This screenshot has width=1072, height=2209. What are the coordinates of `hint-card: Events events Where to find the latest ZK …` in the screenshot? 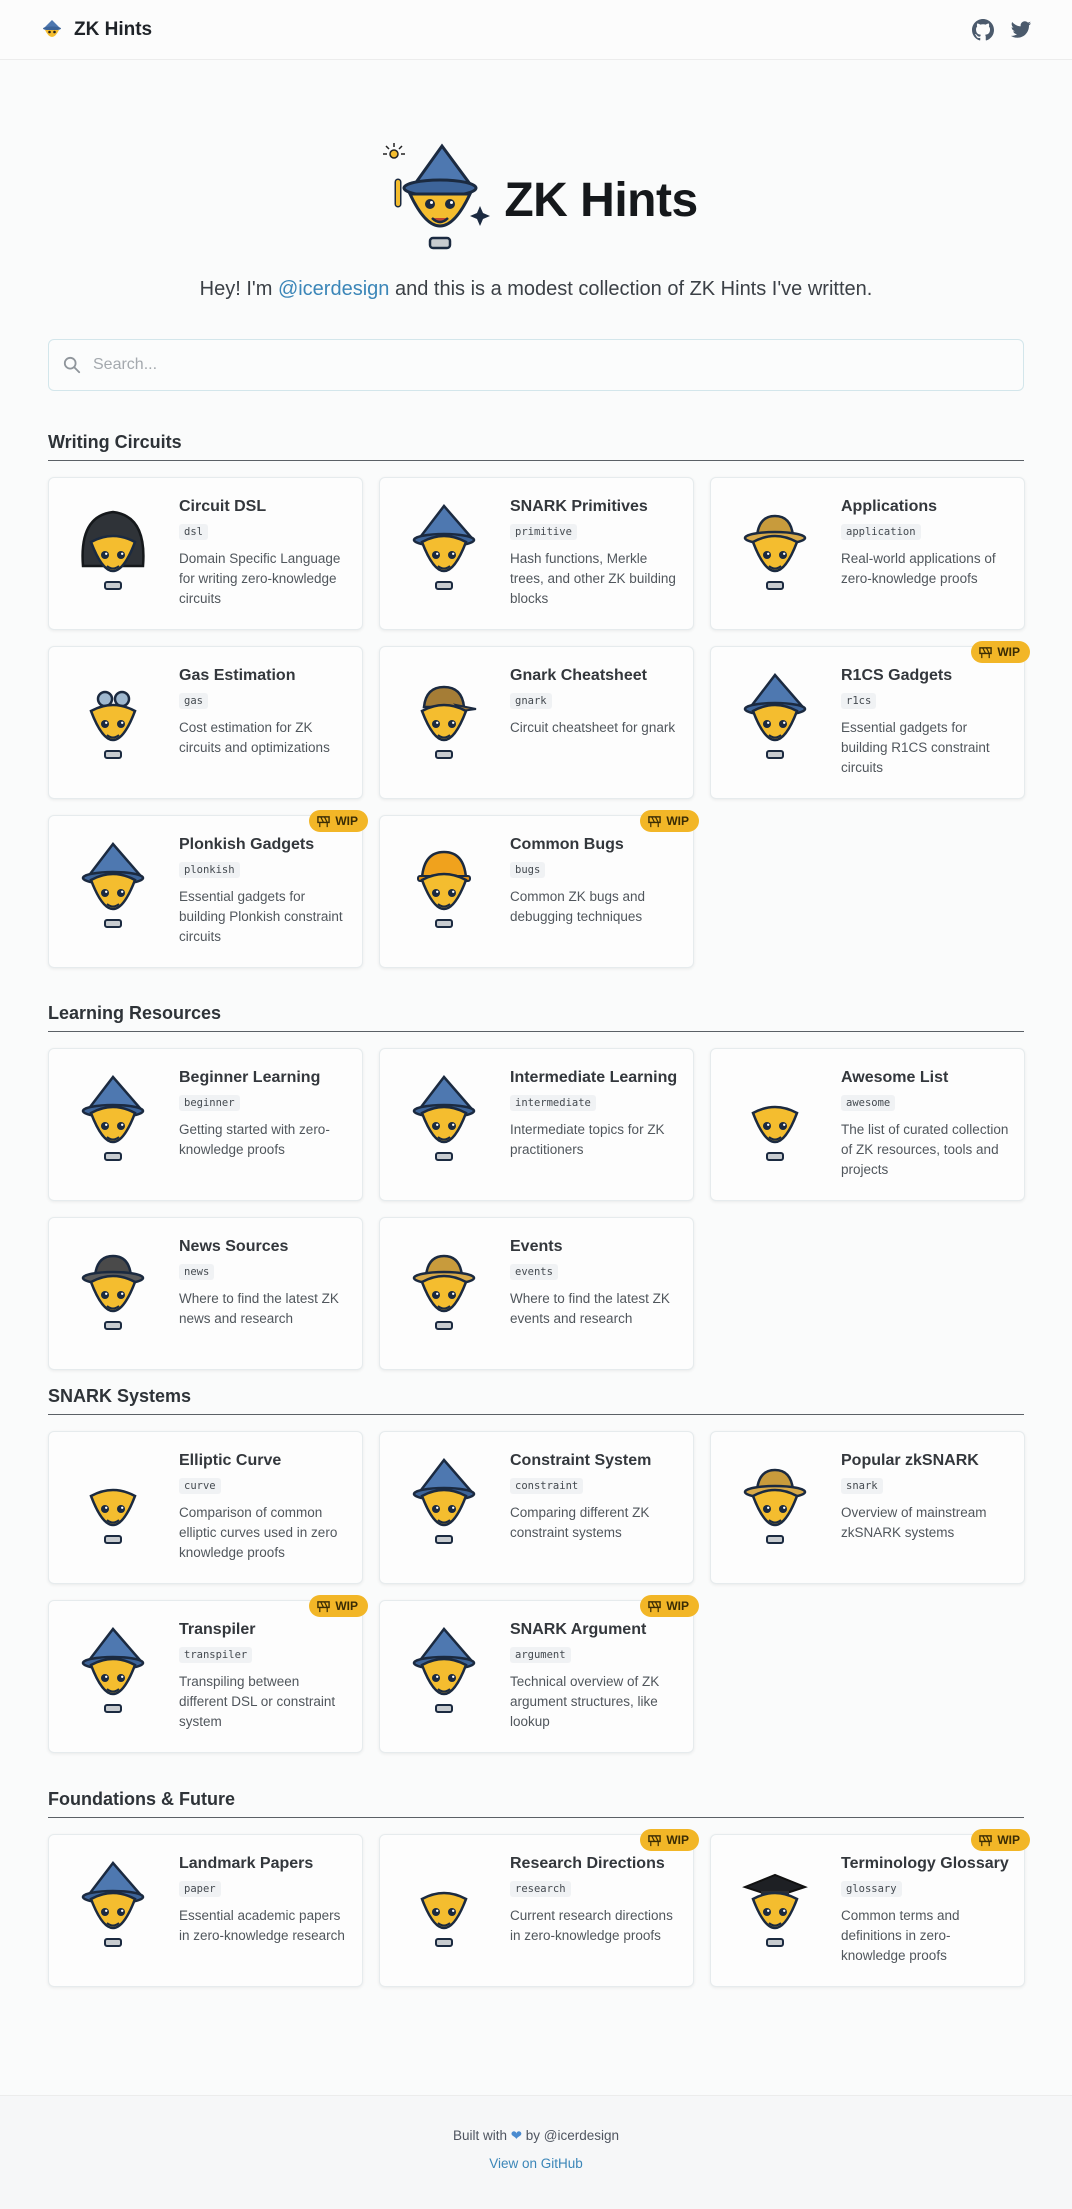 It's located at (536, 1293).